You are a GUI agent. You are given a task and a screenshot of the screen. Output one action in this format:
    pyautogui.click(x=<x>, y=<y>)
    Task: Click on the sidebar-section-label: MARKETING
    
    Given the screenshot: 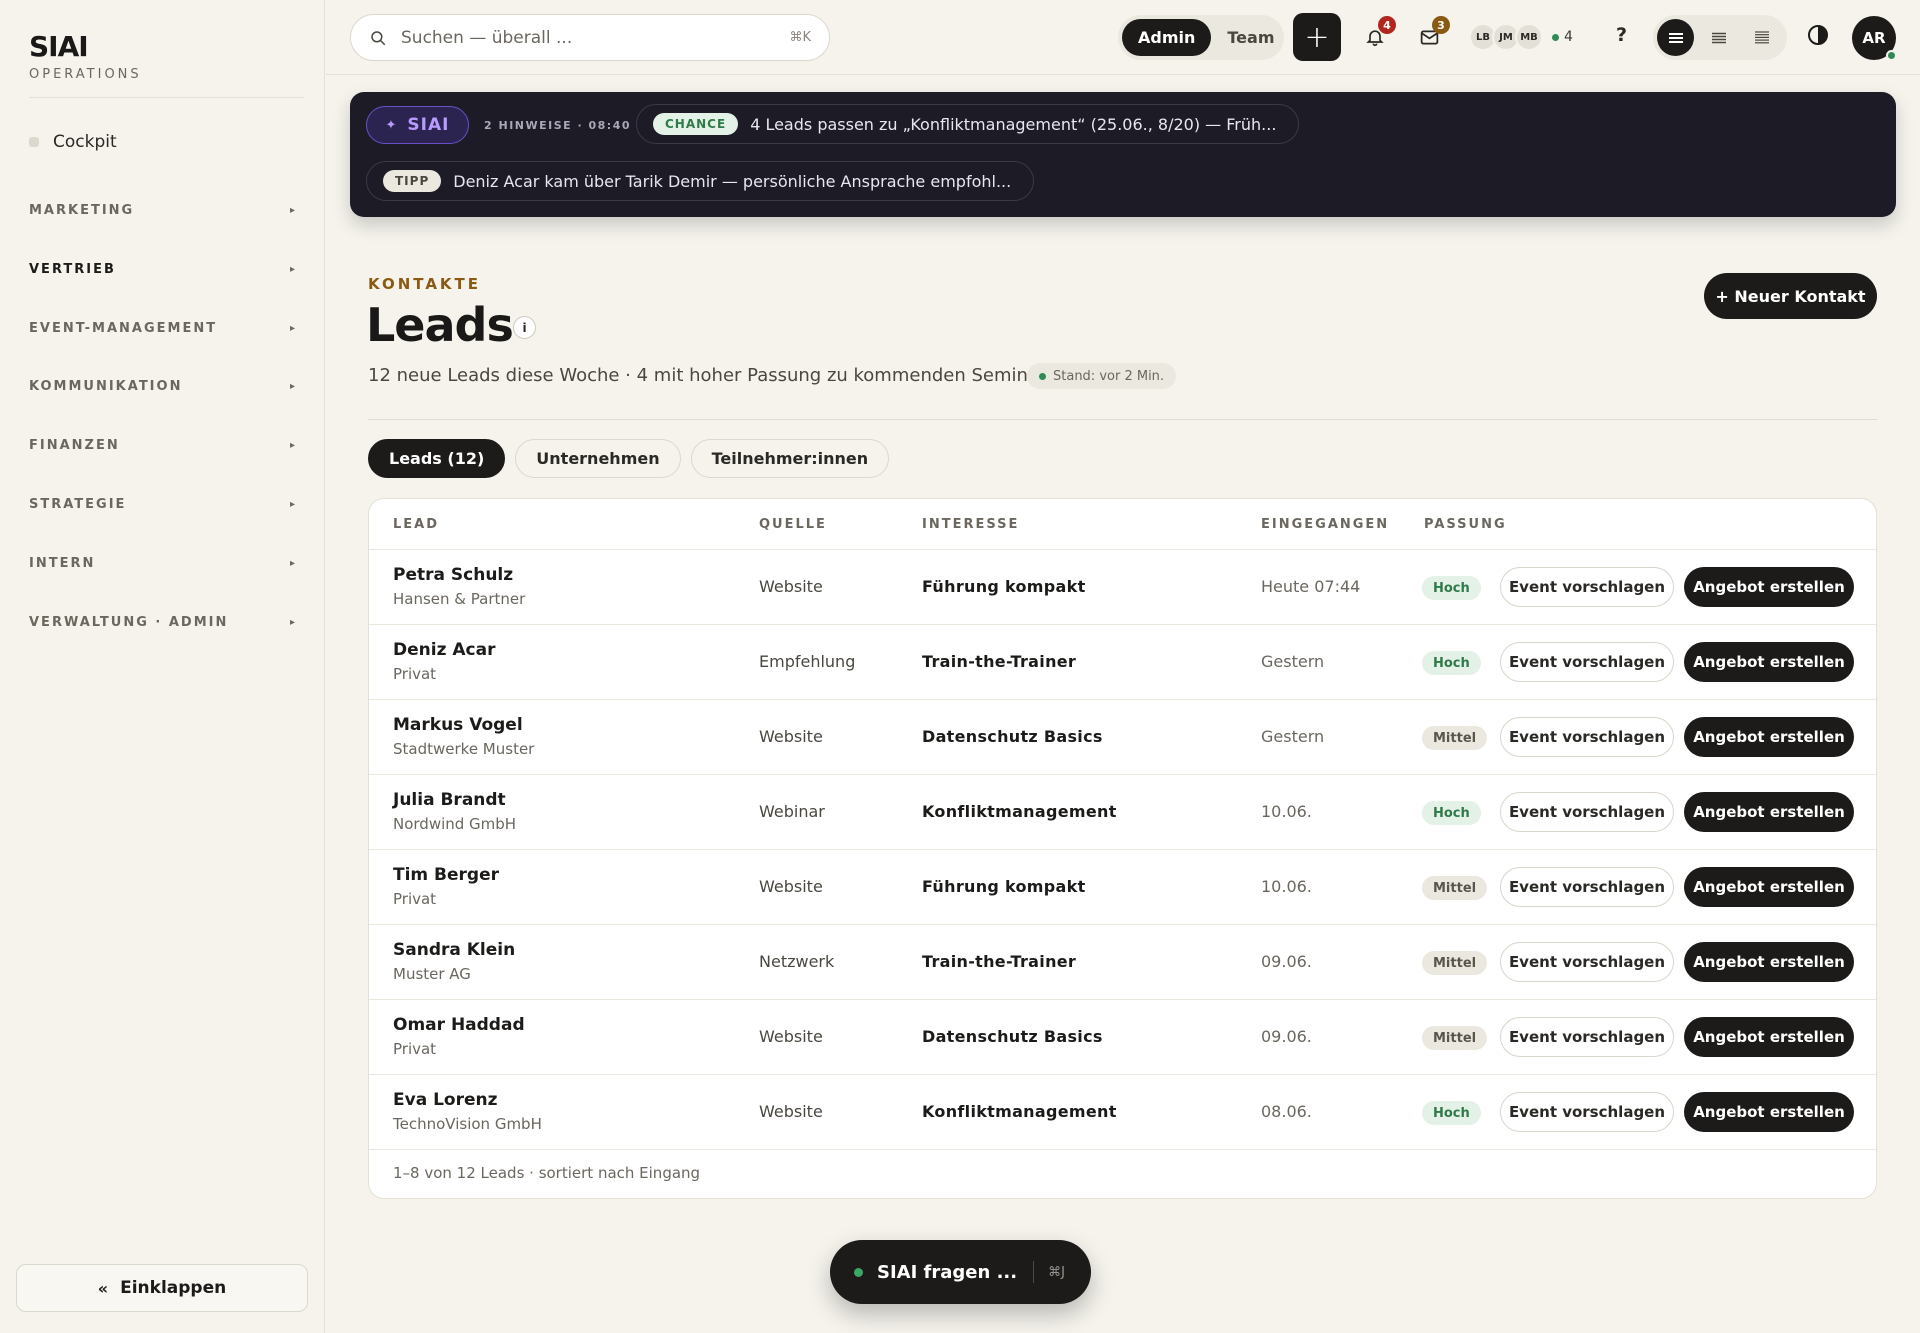 What is the action you would take?
    pyautogui.click(x=82, y=210)
    